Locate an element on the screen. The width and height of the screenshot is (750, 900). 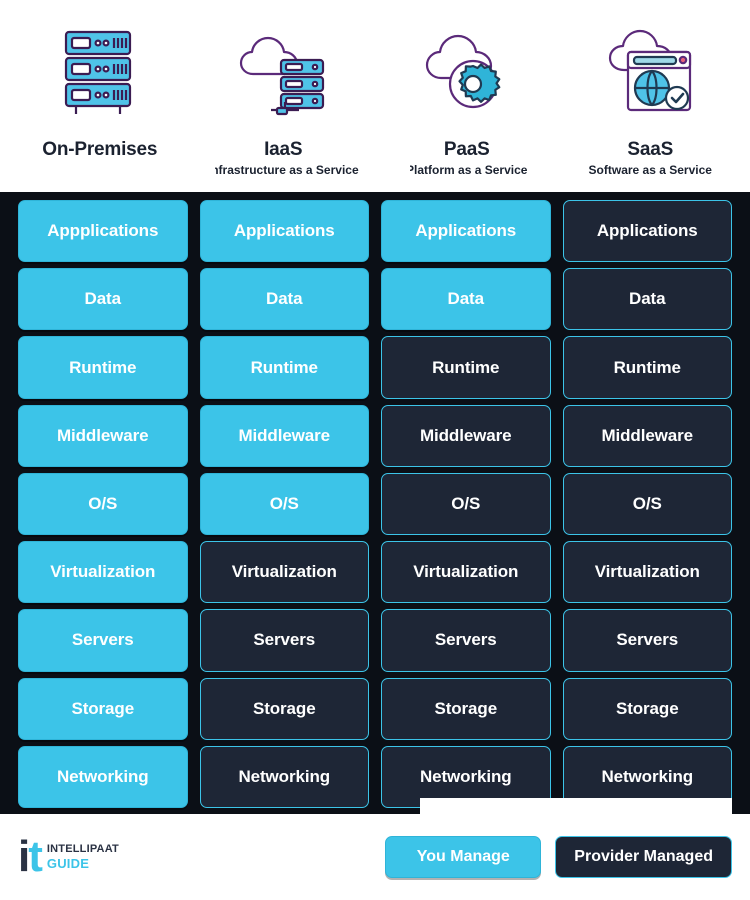
stack-cell-label: Appplications is located at coordinates (103, 231).